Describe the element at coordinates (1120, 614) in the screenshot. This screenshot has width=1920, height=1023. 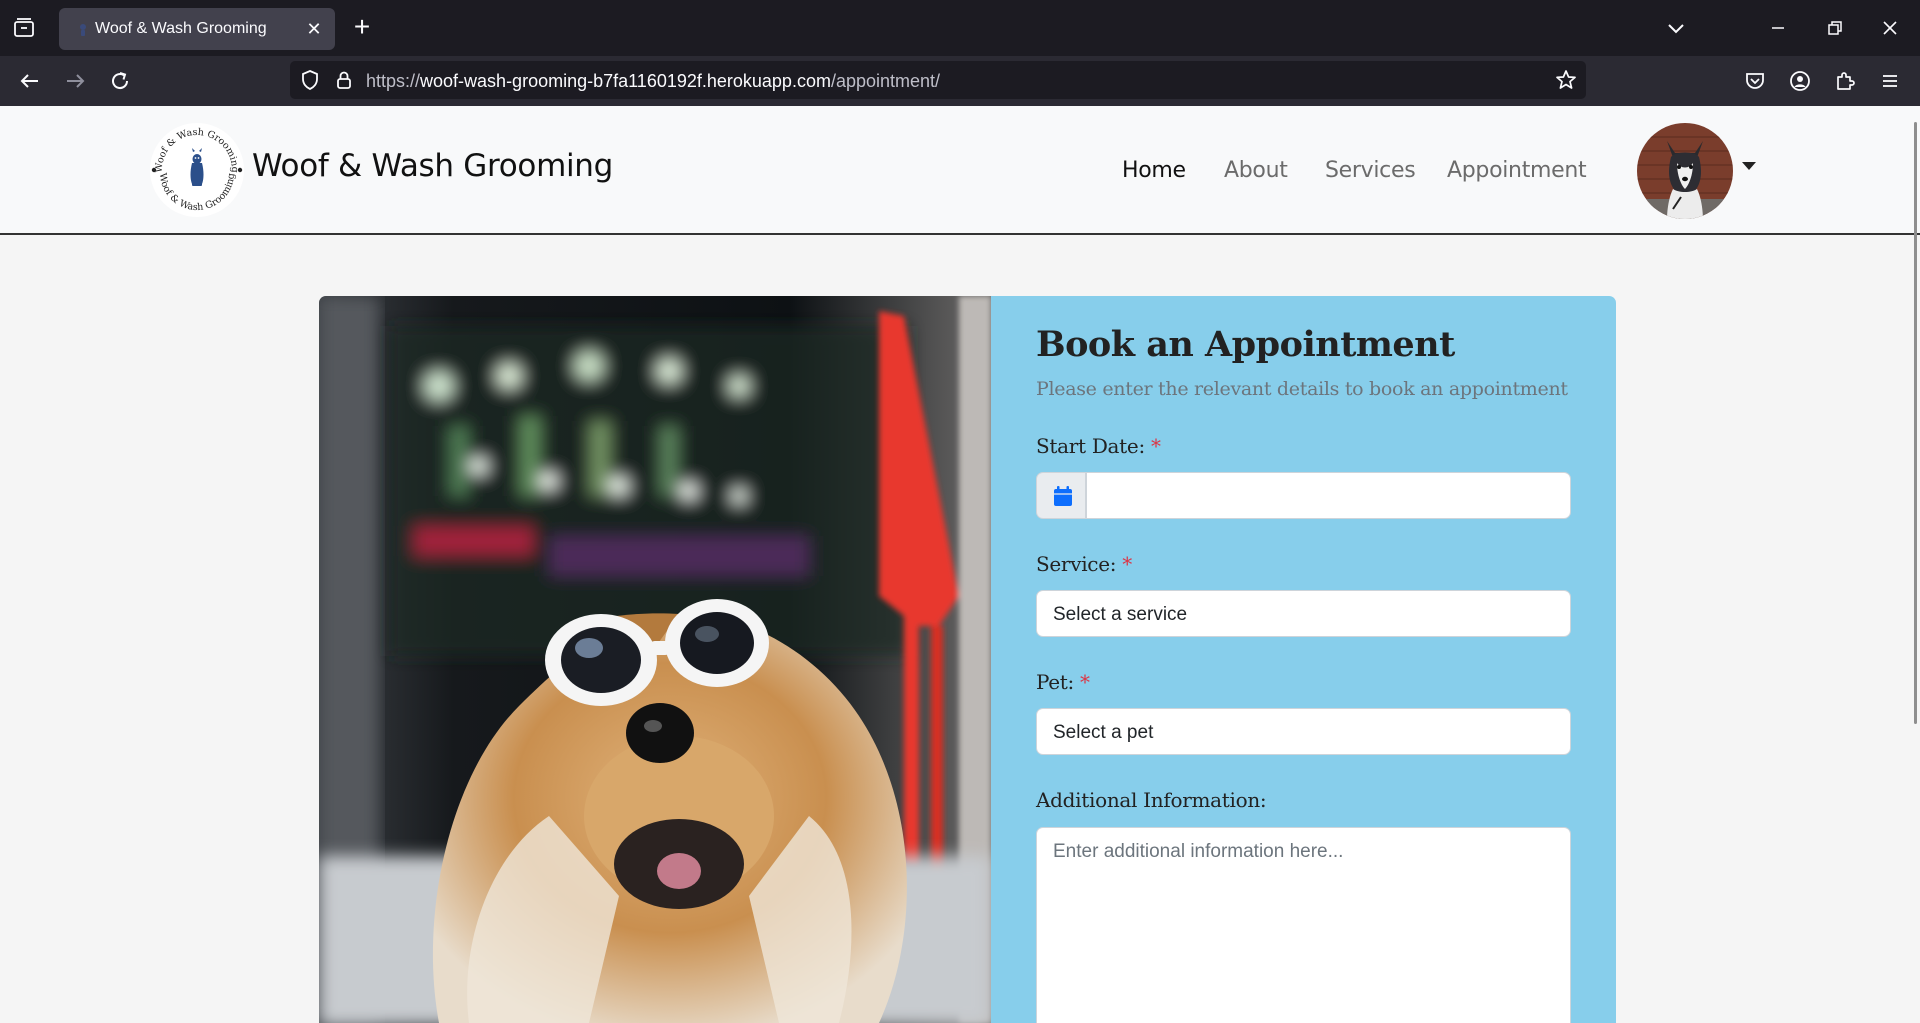
I see `service-select-value: Select a service` at that location.